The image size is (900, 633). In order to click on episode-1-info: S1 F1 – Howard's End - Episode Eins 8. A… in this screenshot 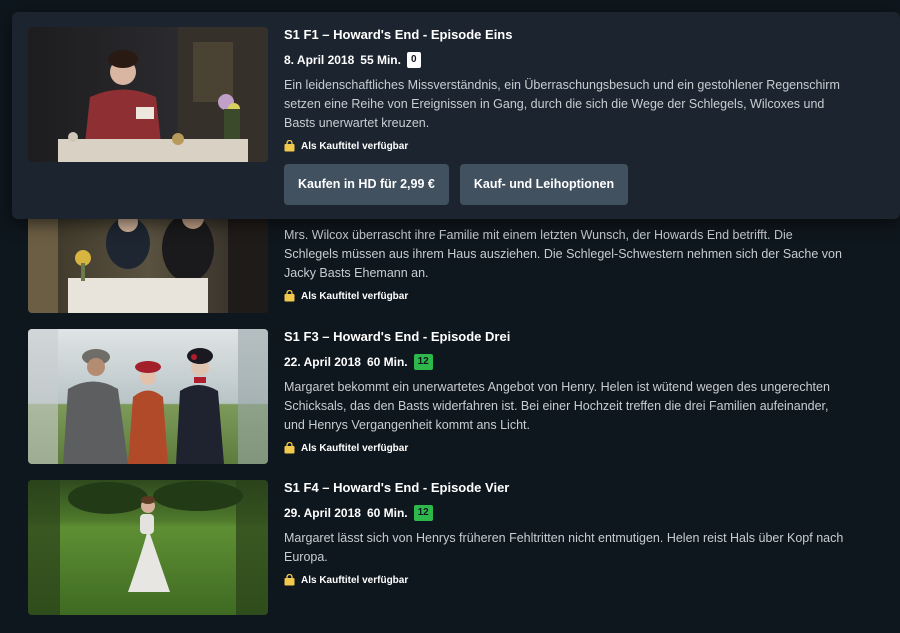, I will do `click(564, 89)`.